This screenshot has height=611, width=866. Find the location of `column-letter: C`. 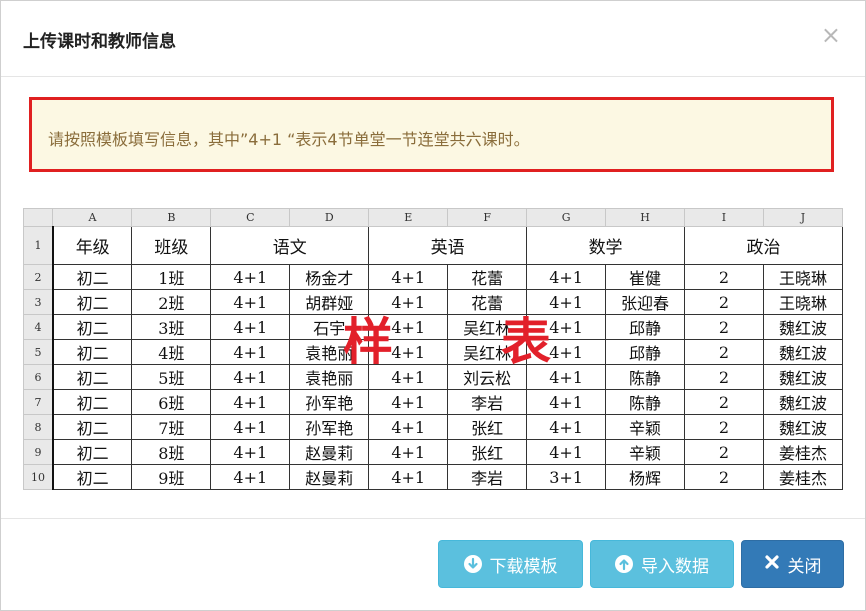

column-letter: C is located at coordinates (250, 217).